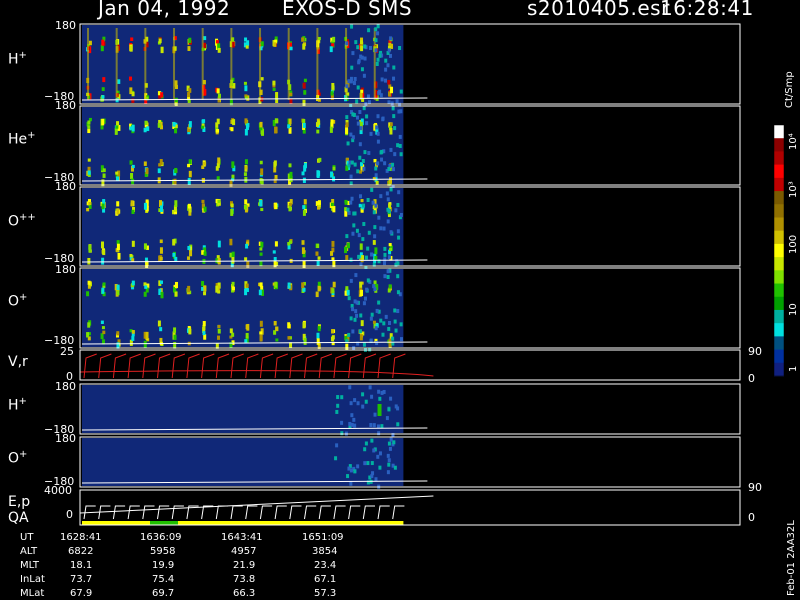  What do you see at coordinates (751, 517) in the screenshot?
I see `right-tick-bottom-ep: 0` at bounding box center [751, 517].